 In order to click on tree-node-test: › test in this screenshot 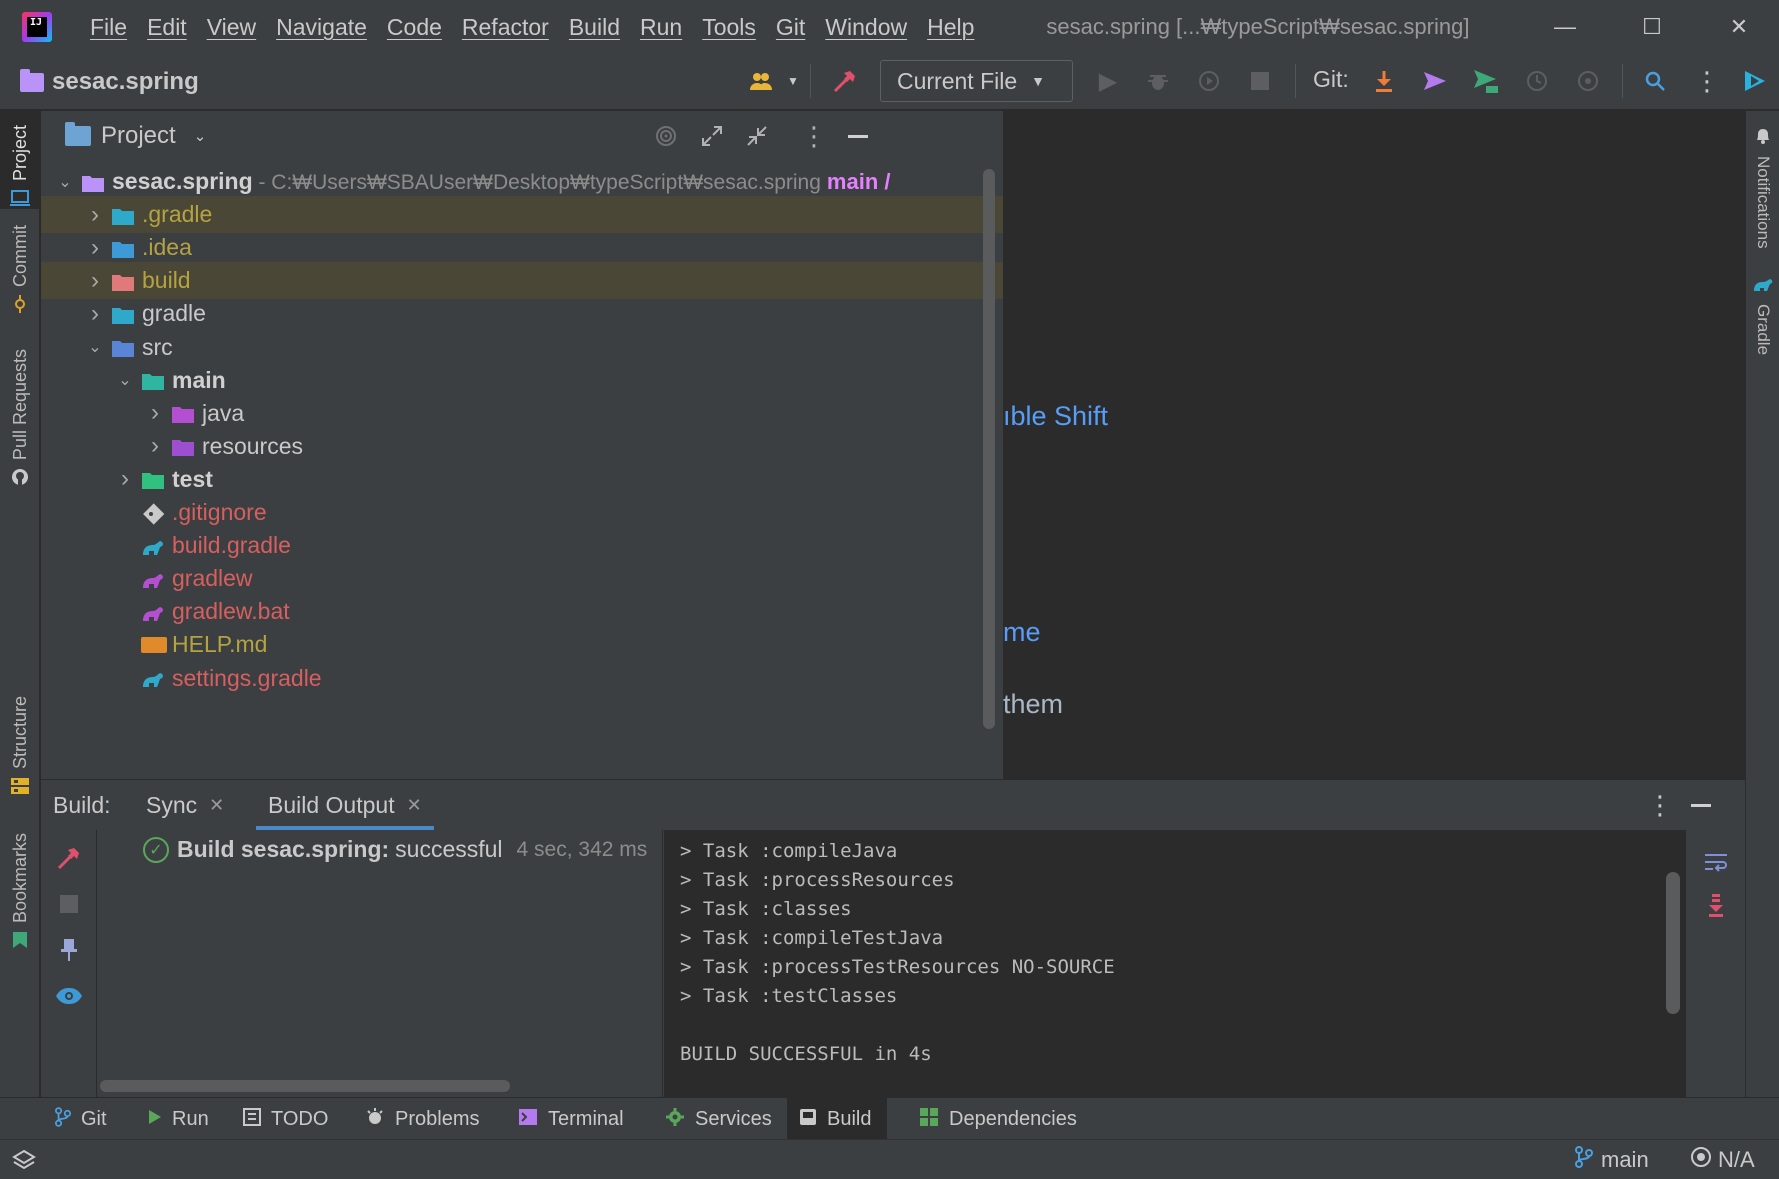, I will do `click(522, 479)`.